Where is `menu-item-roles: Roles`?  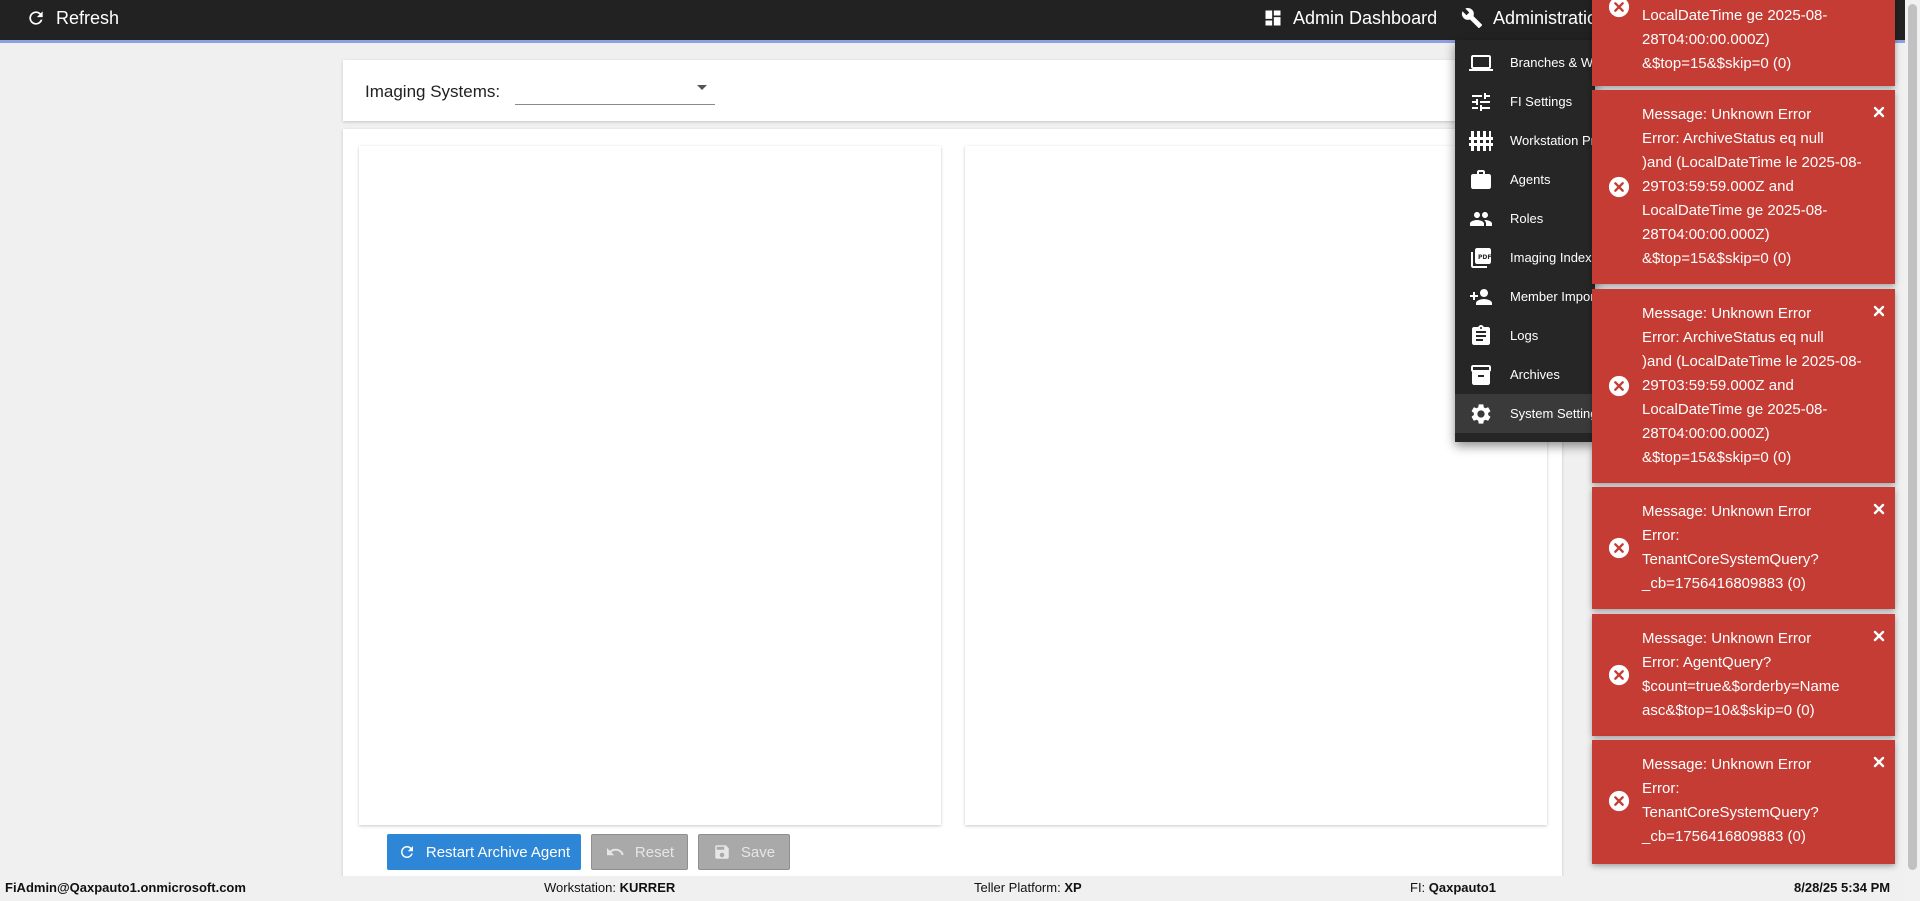 menu-item-roles: Roles is located at coordinates (1525, 218).